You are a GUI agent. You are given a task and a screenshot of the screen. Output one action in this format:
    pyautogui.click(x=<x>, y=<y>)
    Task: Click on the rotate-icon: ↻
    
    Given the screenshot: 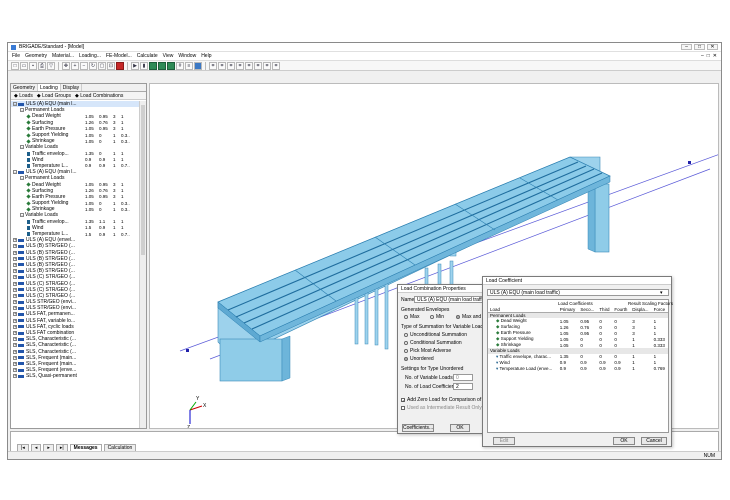 What is the action you would take?
    pyautogui.click(x=93, y=65)
    